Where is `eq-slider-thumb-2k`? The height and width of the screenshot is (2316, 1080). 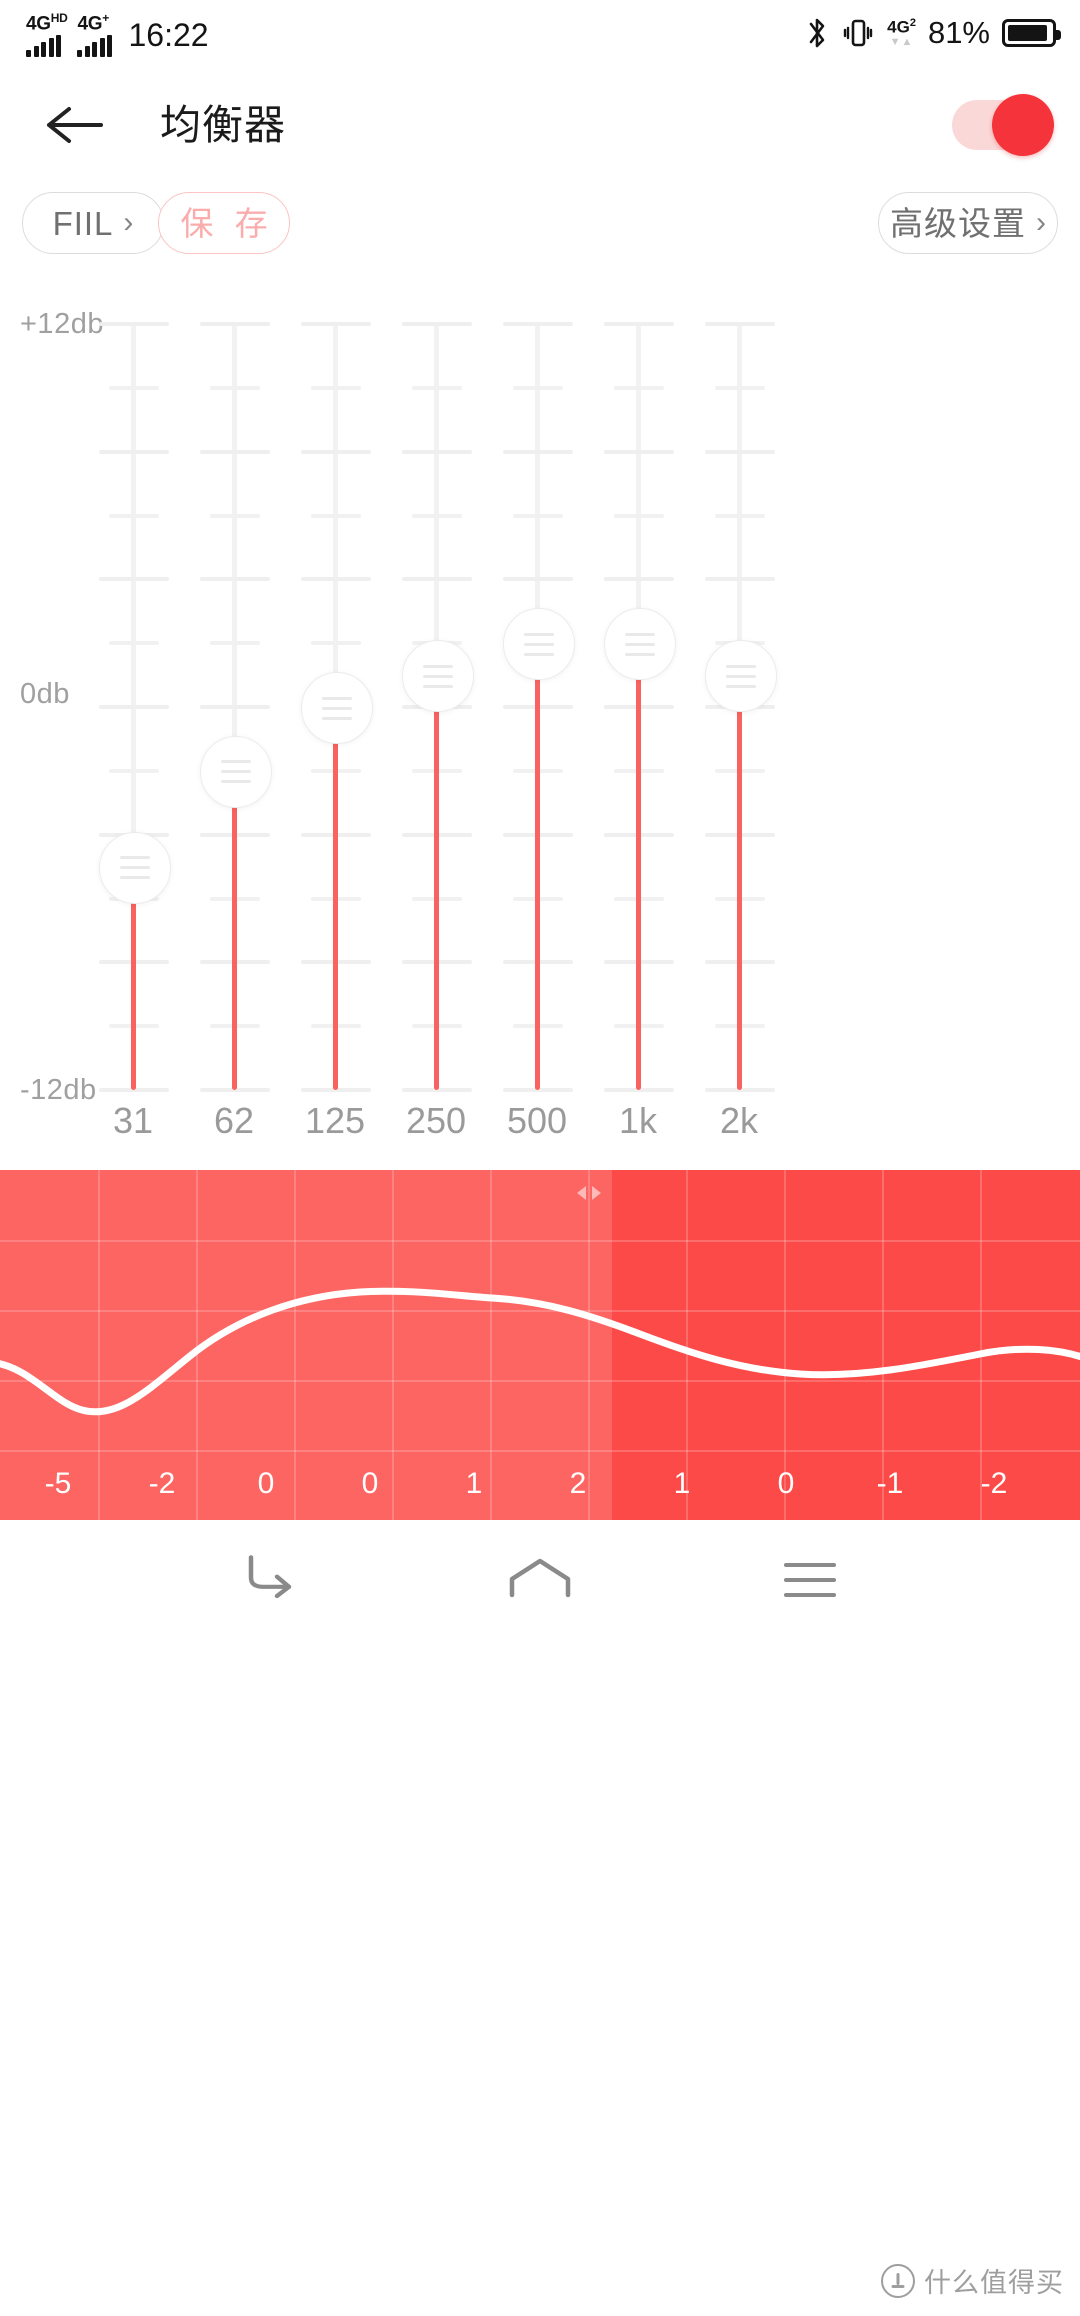 eq-slider-thumb-2k is located at coordinates (741, 676).